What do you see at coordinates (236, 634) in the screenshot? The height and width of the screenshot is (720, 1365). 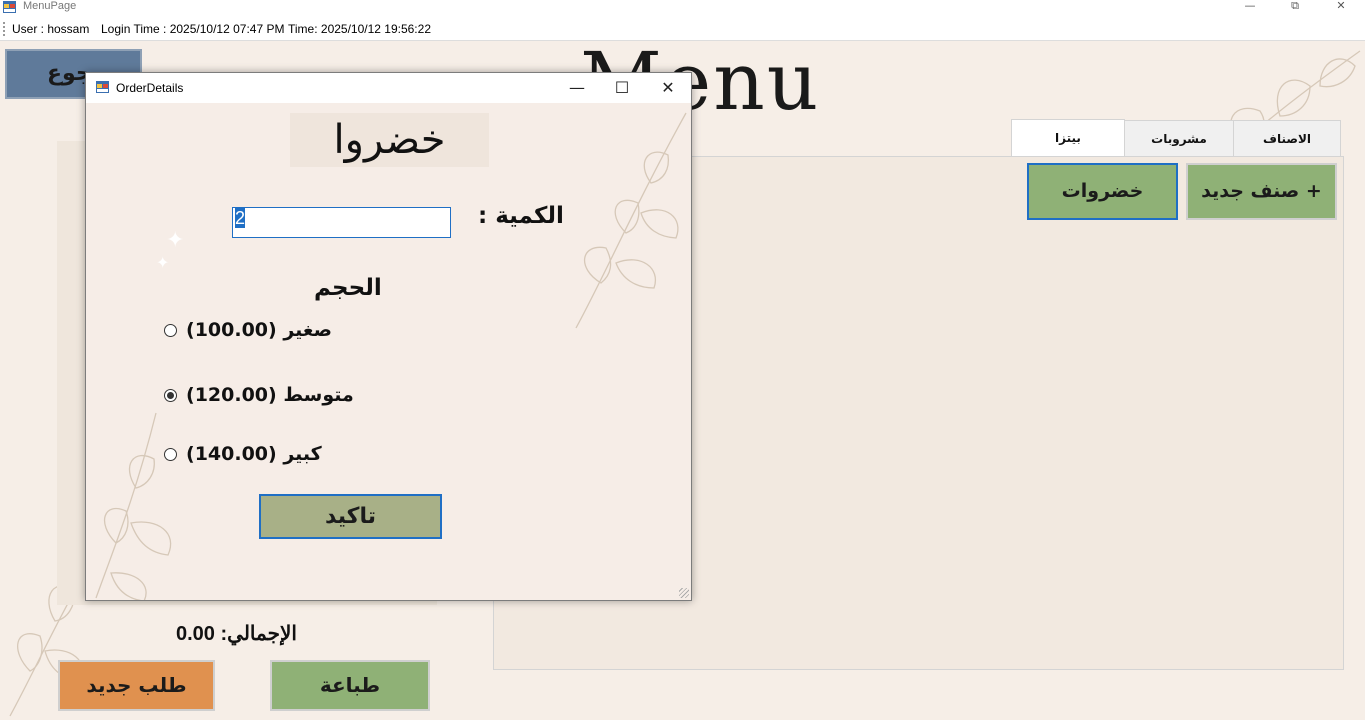 I see `total-label: الإجمالي: 0.00` at bounding box center [236, 634].